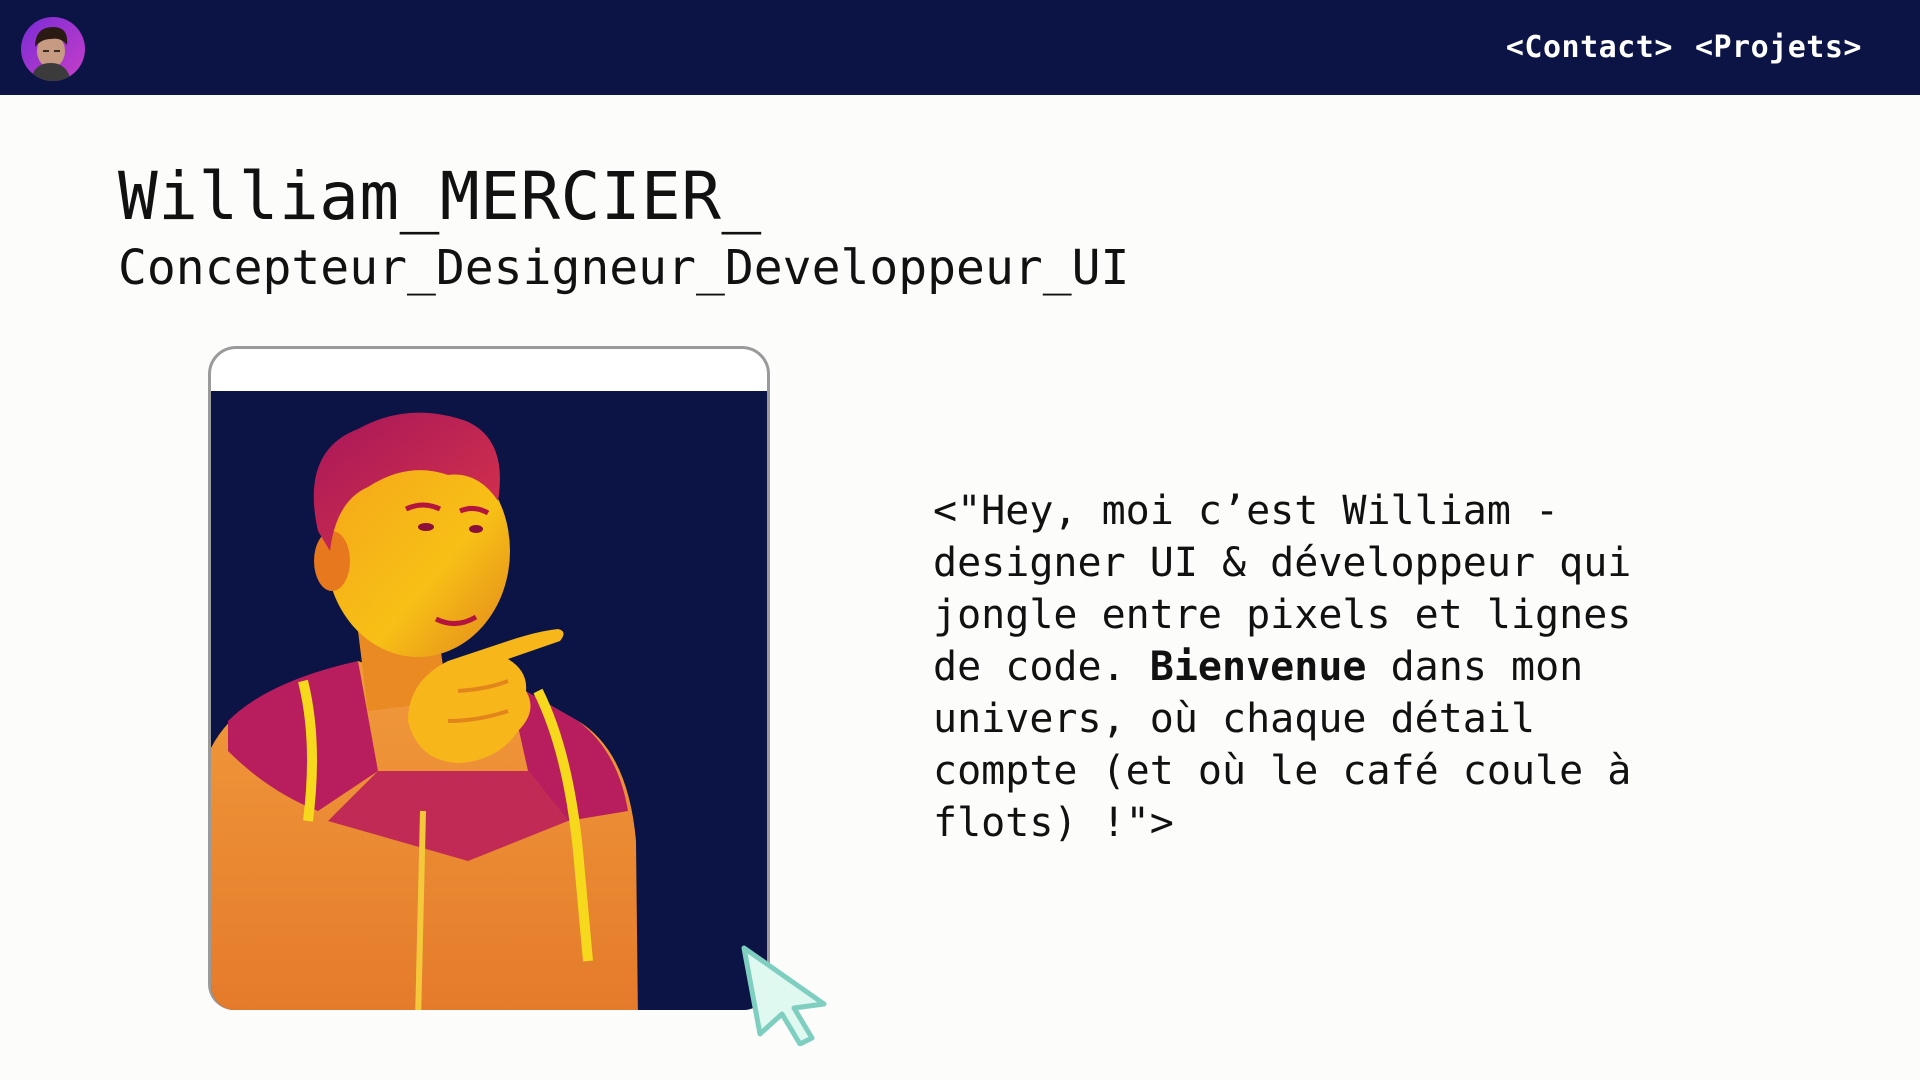 The image size is (1920, 1080). I want to click on profile-photo-illustration, so click(424, 711).